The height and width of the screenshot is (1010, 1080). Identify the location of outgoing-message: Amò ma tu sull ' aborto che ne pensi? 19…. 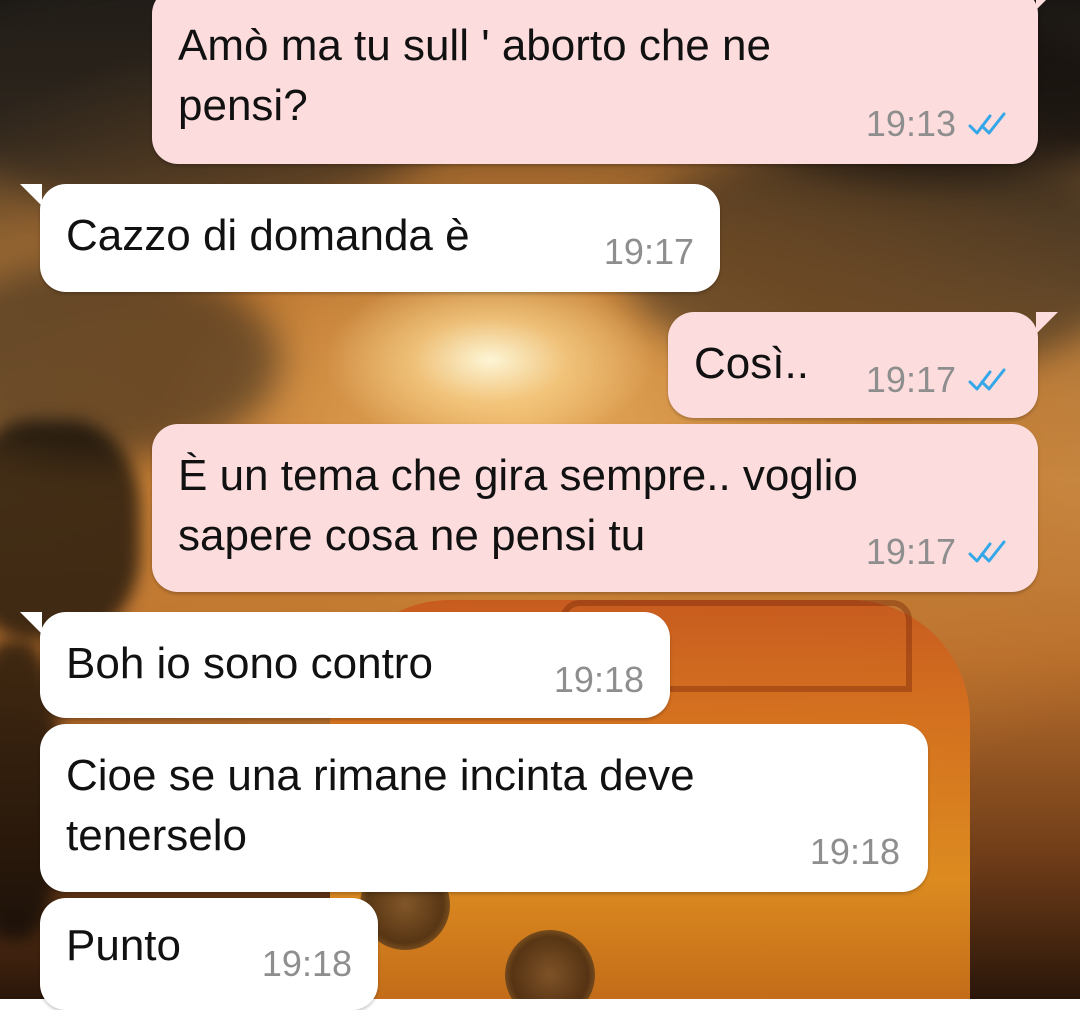
(605, 82).